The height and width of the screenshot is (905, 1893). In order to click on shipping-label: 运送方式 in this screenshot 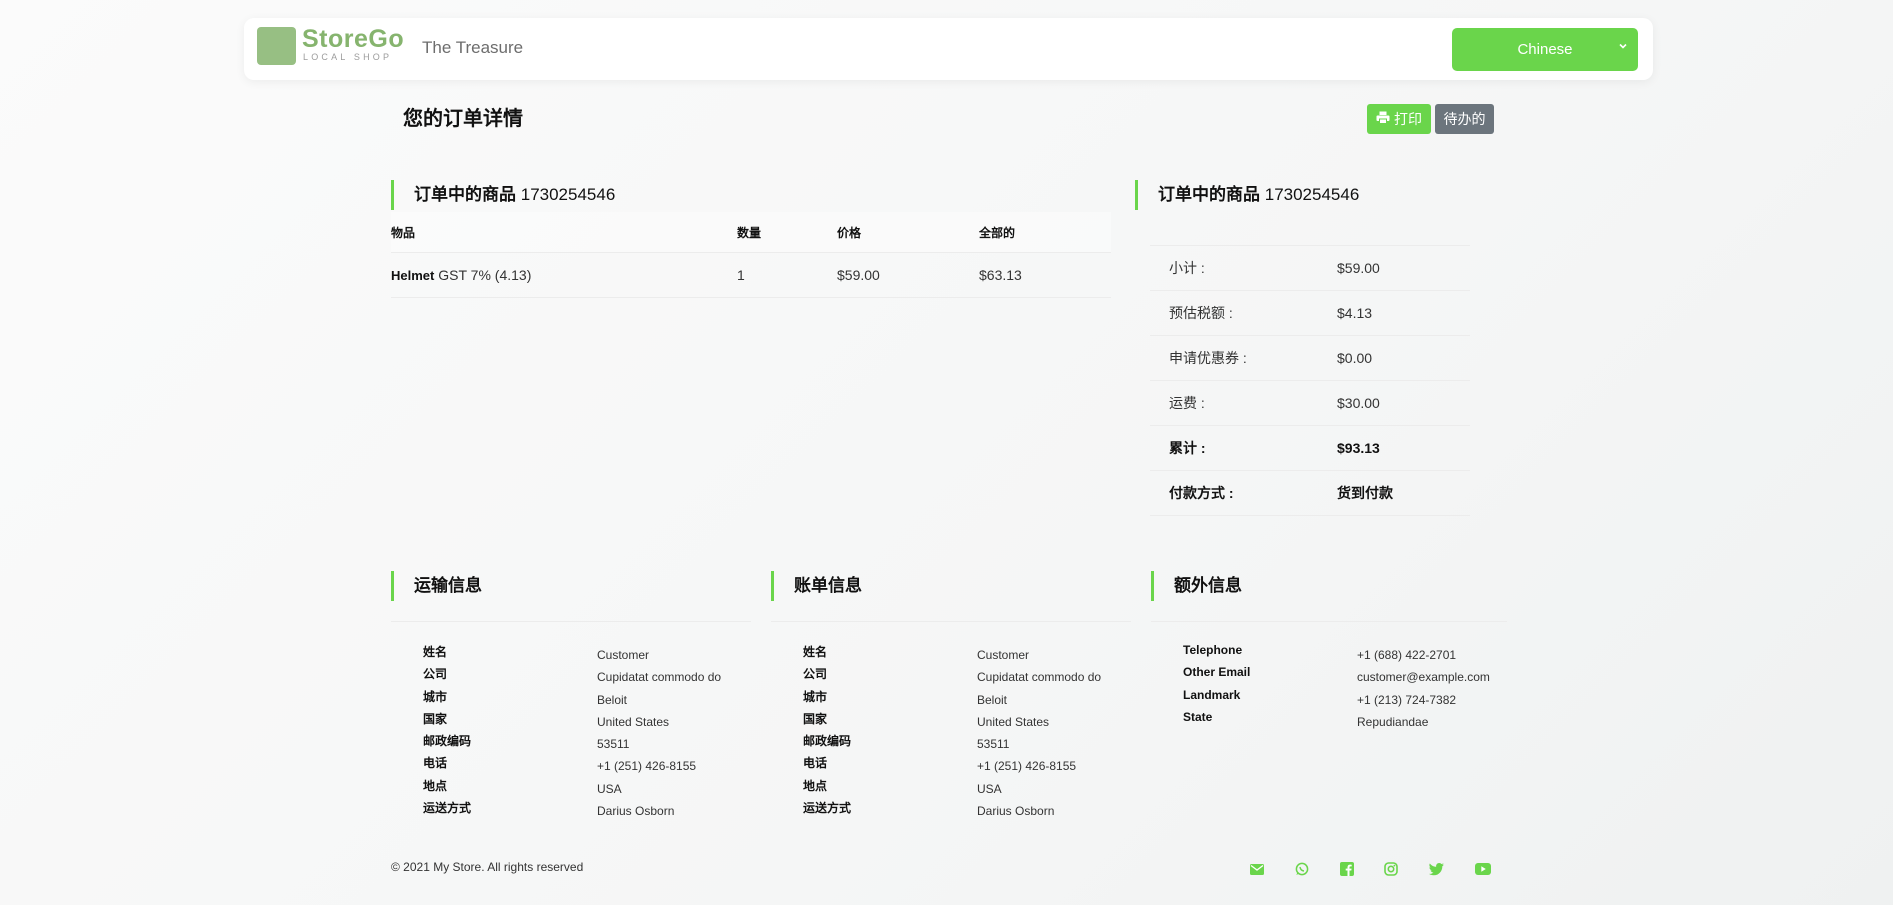, I will do `click(447, 808)`.